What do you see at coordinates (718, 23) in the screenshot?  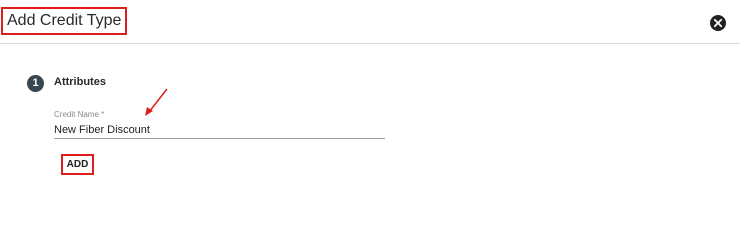 I see `close-icon` at bounding box center [718, 23].